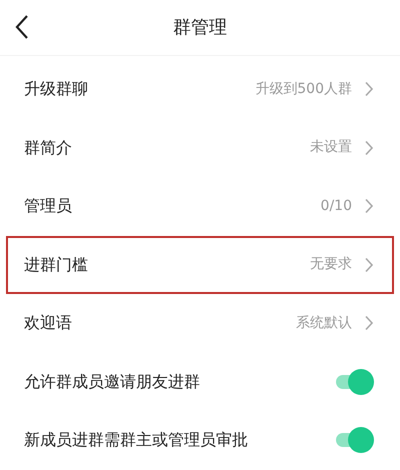 Image resolution: width=400 pixels, height=470 pixels. What do you see at coordinates (56, 265) in the screenshot?
I see `setting-label: 进群门槛` at bounding box center [56, 265].